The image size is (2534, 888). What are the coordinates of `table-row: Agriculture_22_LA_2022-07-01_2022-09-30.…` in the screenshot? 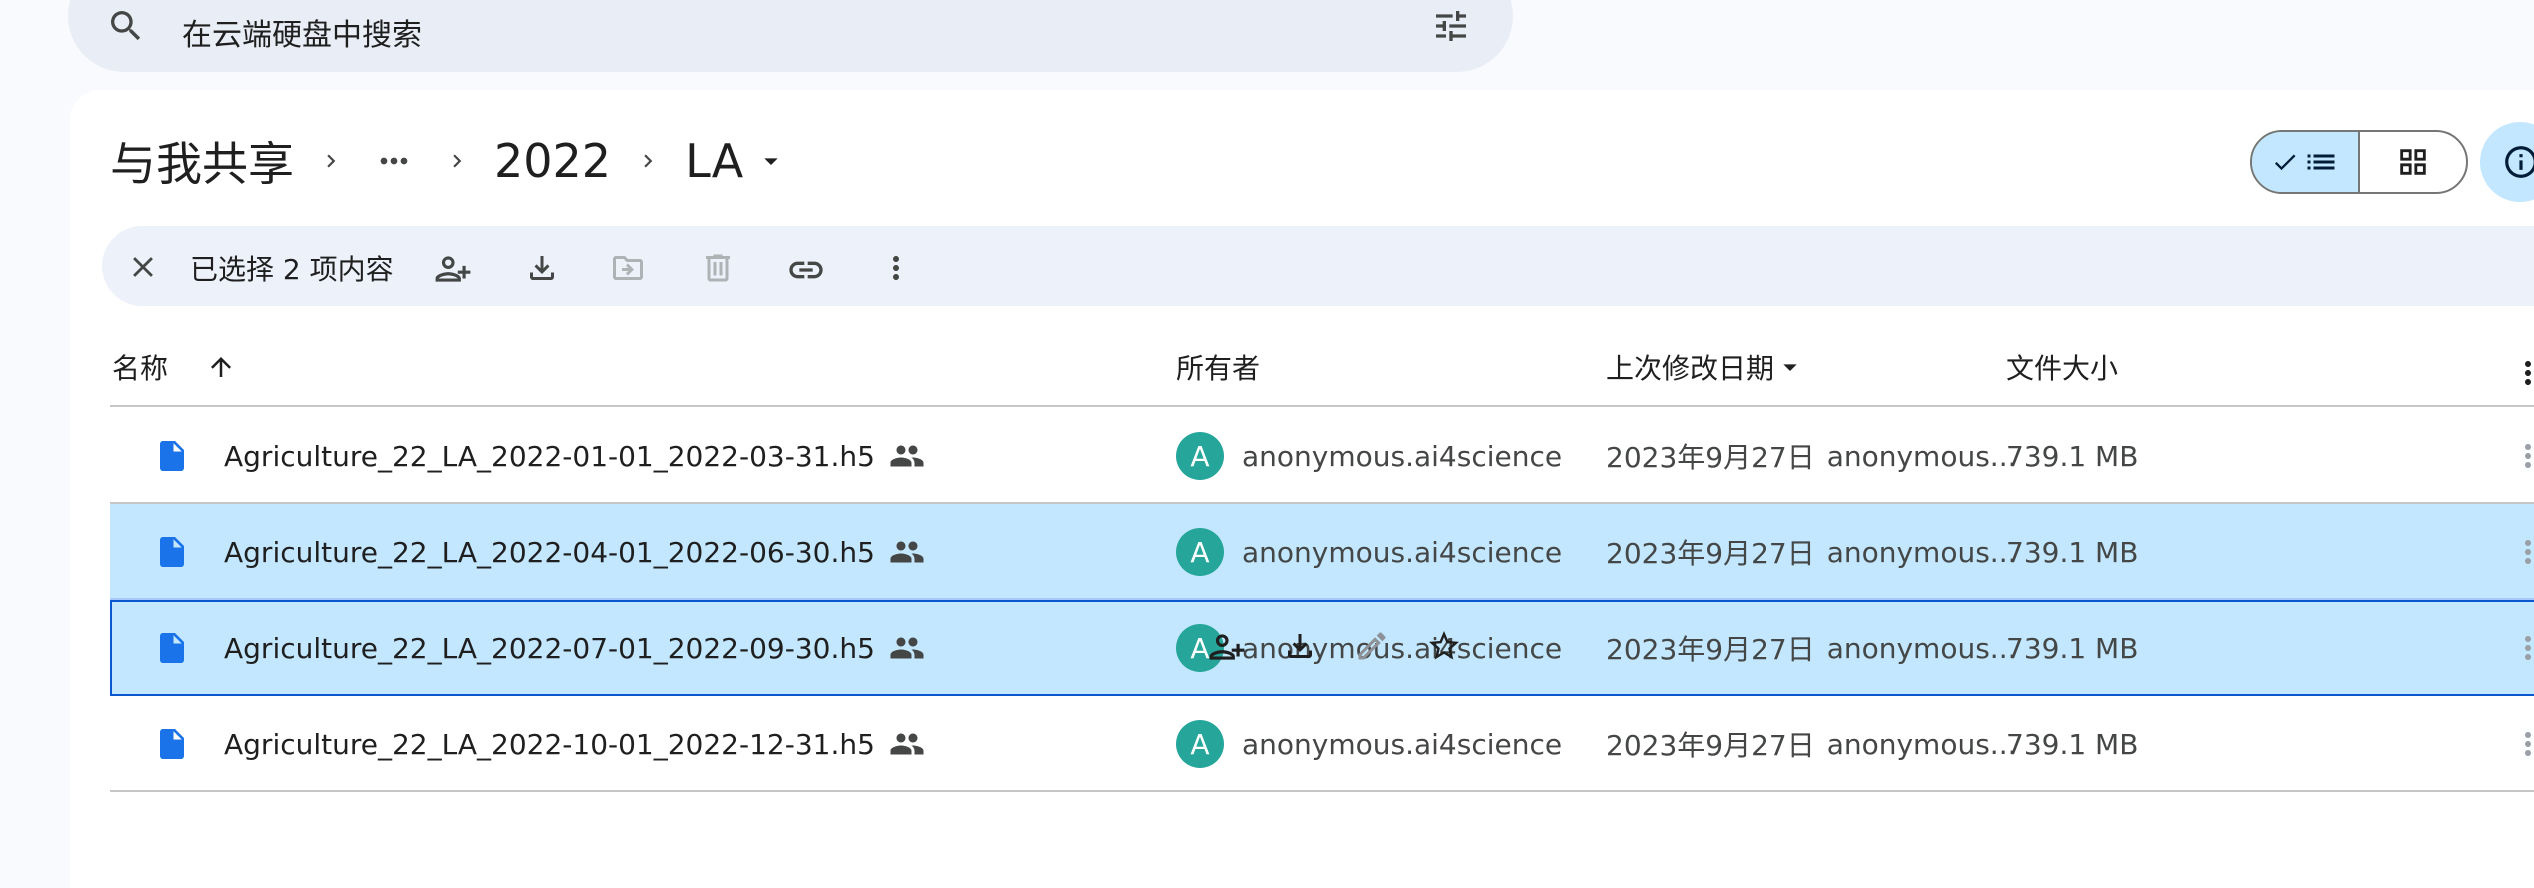 It's located at (1322, 648).